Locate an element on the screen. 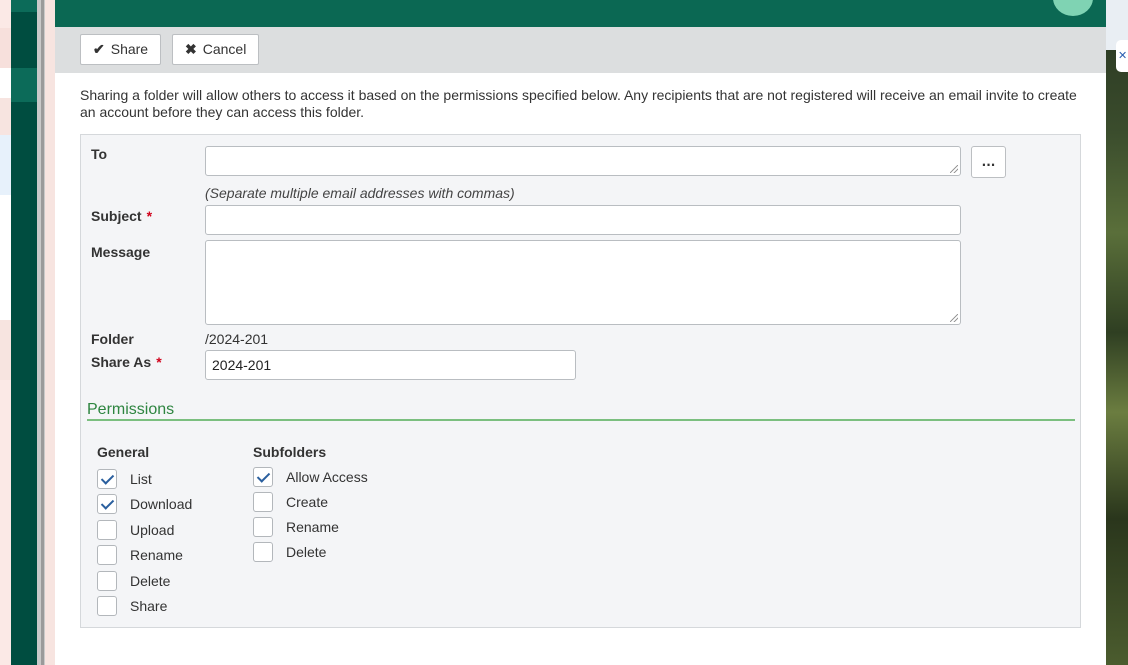  general-checkbox-row: List is located at coordinates (124, 479).